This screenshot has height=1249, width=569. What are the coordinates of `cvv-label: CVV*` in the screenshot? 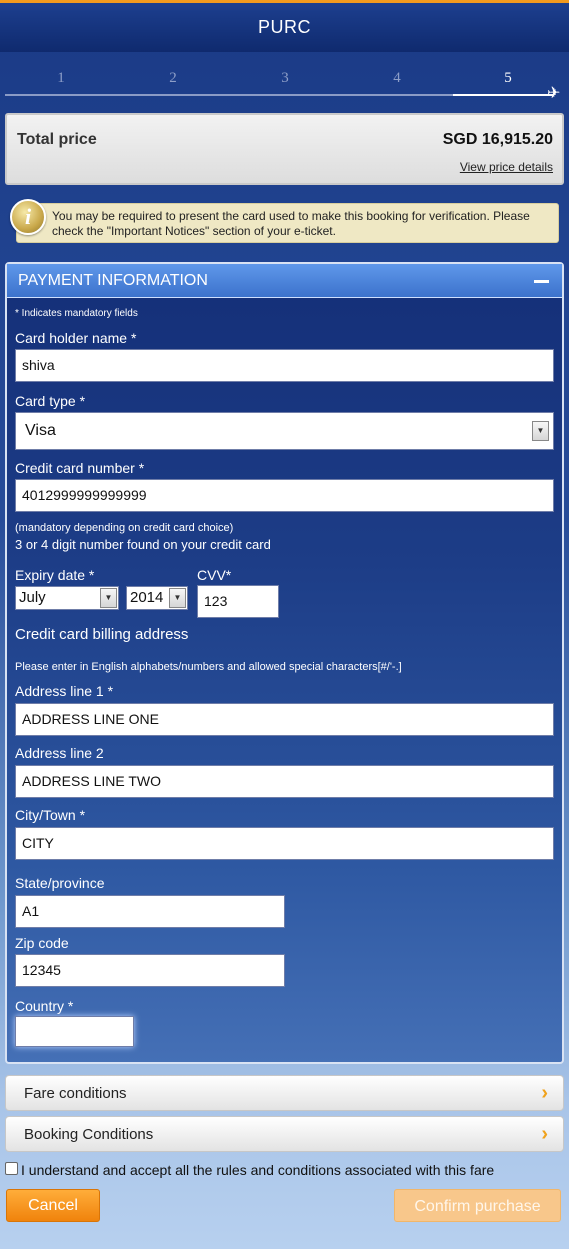 It's located at (214, 575).